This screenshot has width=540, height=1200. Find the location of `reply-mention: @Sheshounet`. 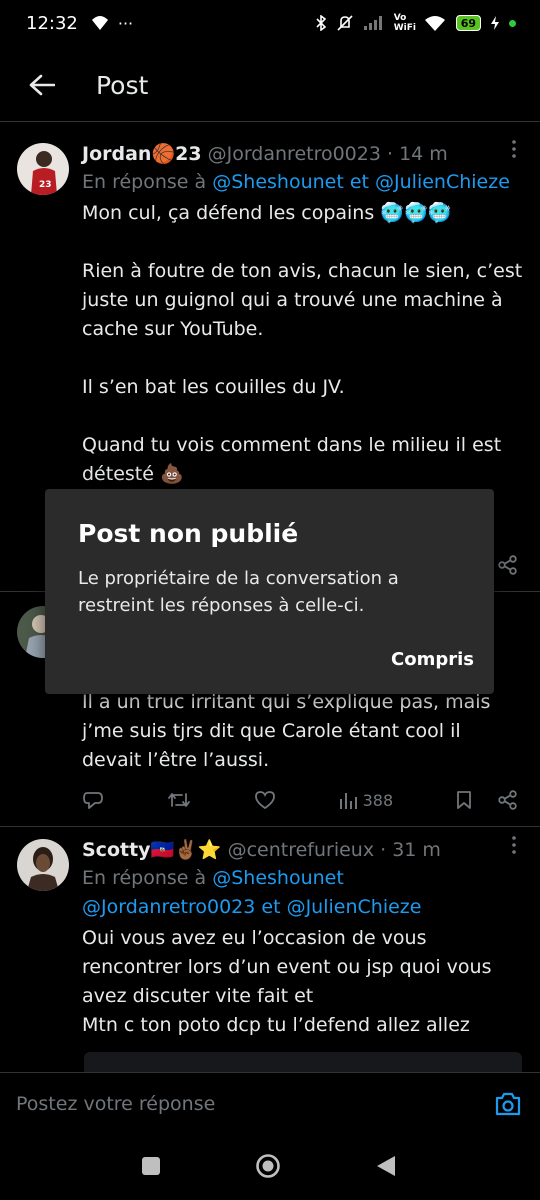

reply-mention: @Sheshounet is located at coordinates (278, 878).